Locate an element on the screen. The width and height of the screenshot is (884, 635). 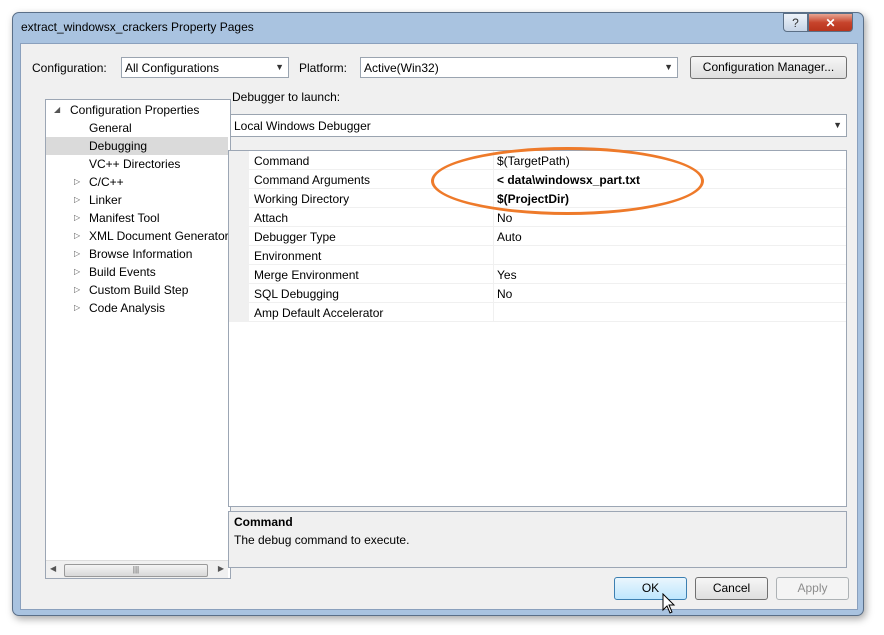
tree-item-label: Linker is located at coordinates (105, 200).